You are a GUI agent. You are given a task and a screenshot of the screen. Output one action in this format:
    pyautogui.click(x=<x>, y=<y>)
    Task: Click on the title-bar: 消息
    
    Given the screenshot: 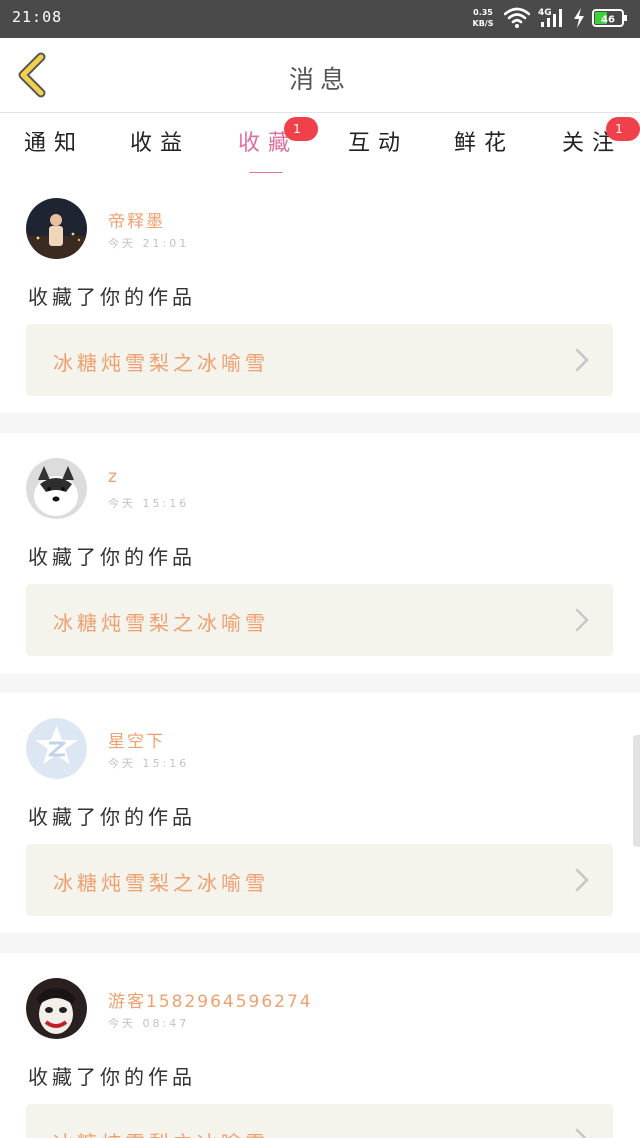 What is the action you would take?
    pyautogui.click(x=320, y=75)
    